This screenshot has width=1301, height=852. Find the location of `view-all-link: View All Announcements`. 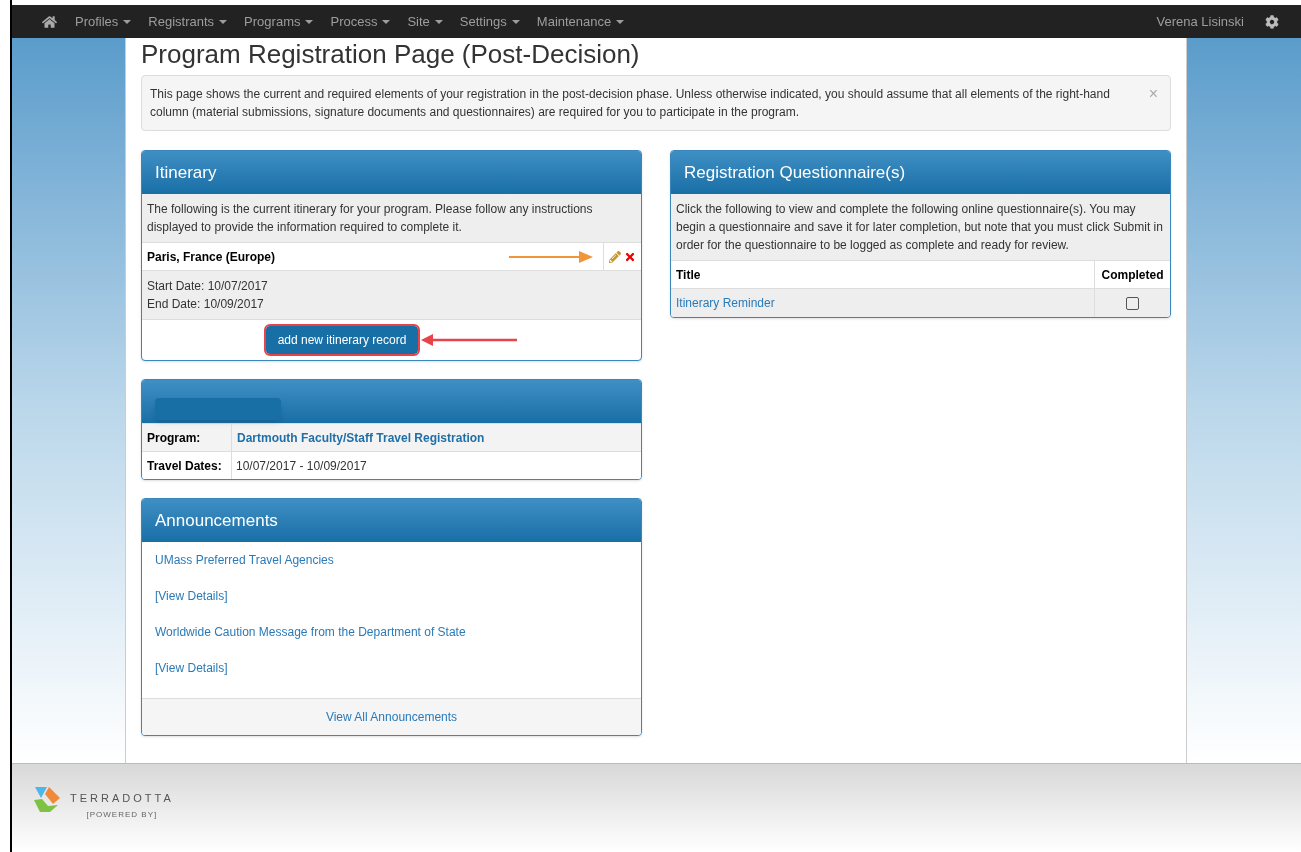

view-all-link: View All Announcements is located at coordinates (391, 717).